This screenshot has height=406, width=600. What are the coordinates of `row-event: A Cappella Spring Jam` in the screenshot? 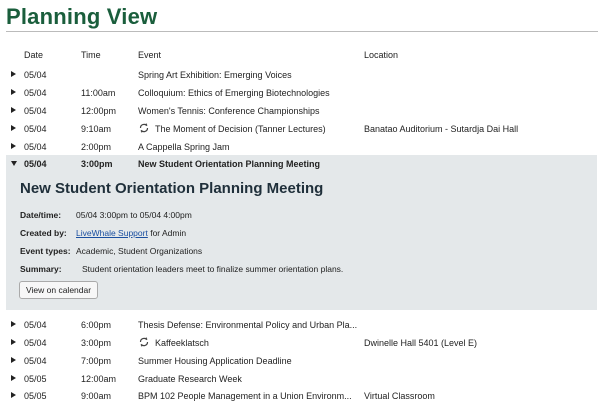 It's located at (184, 147).